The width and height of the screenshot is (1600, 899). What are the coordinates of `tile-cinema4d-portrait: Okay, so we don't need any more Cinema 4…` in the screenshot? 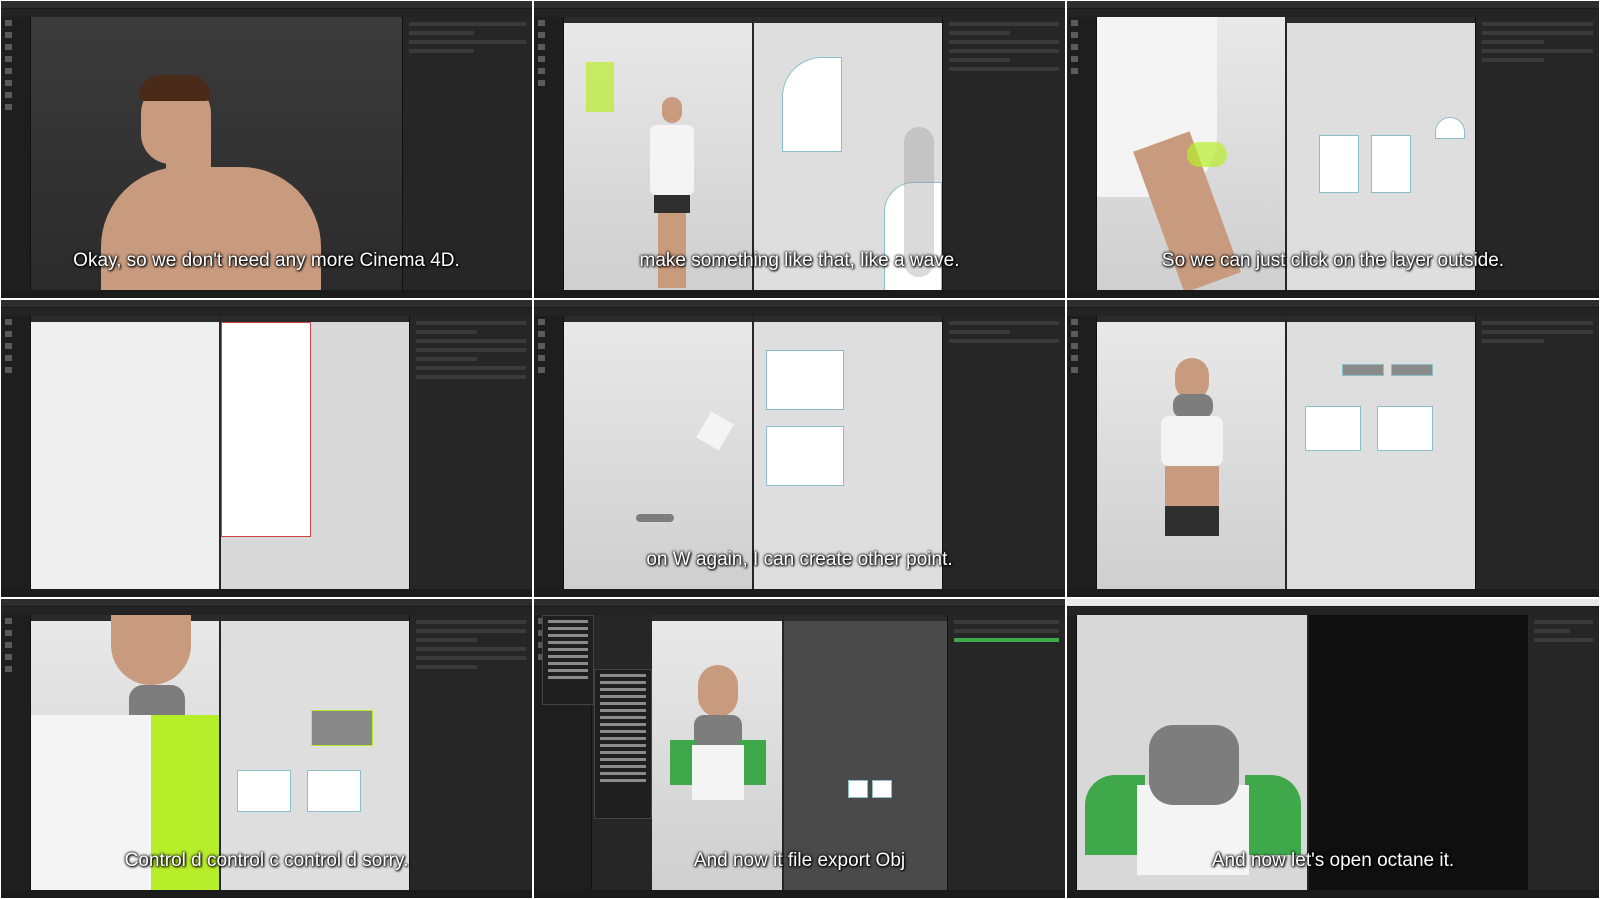 It's located at (266, 149).